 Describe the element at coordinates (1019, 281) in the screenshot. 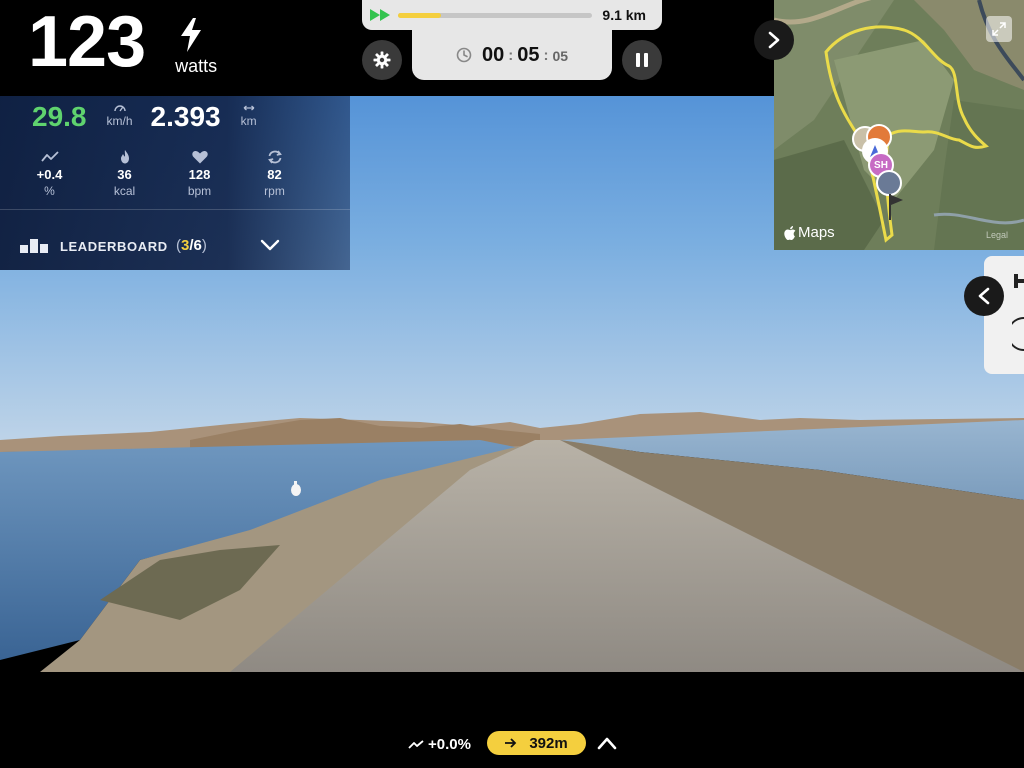

I see `dumbbell-icon` at that location.